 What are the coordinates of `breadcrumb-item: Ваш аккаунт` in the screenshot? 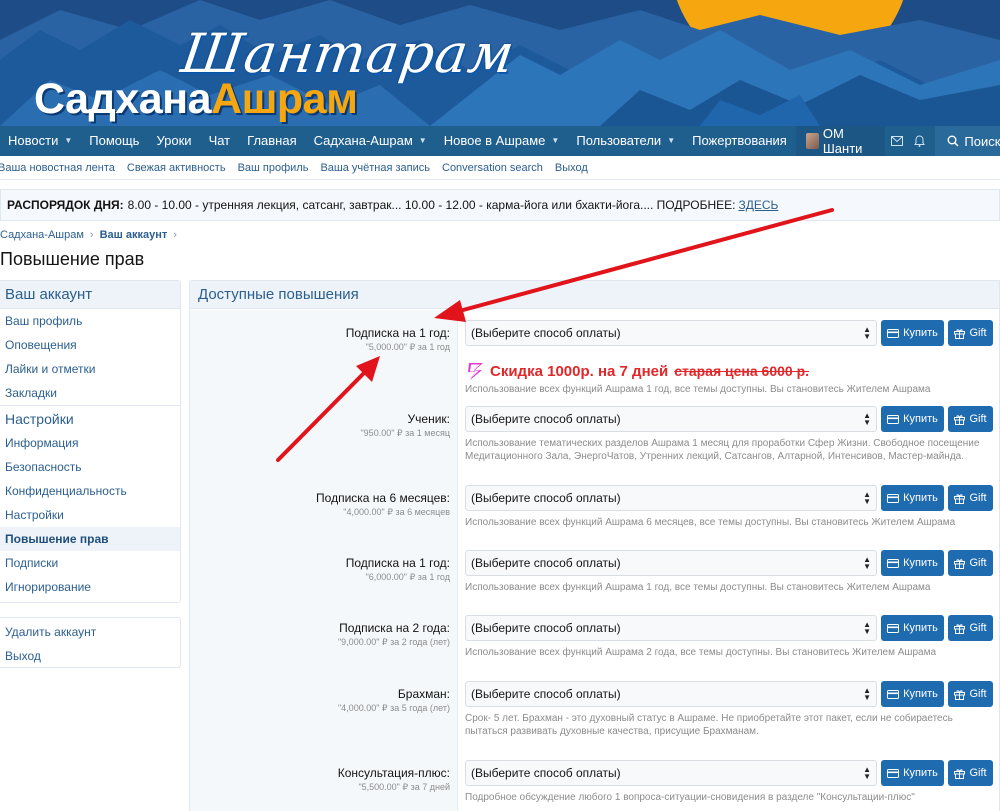 It's located at (134, 235).